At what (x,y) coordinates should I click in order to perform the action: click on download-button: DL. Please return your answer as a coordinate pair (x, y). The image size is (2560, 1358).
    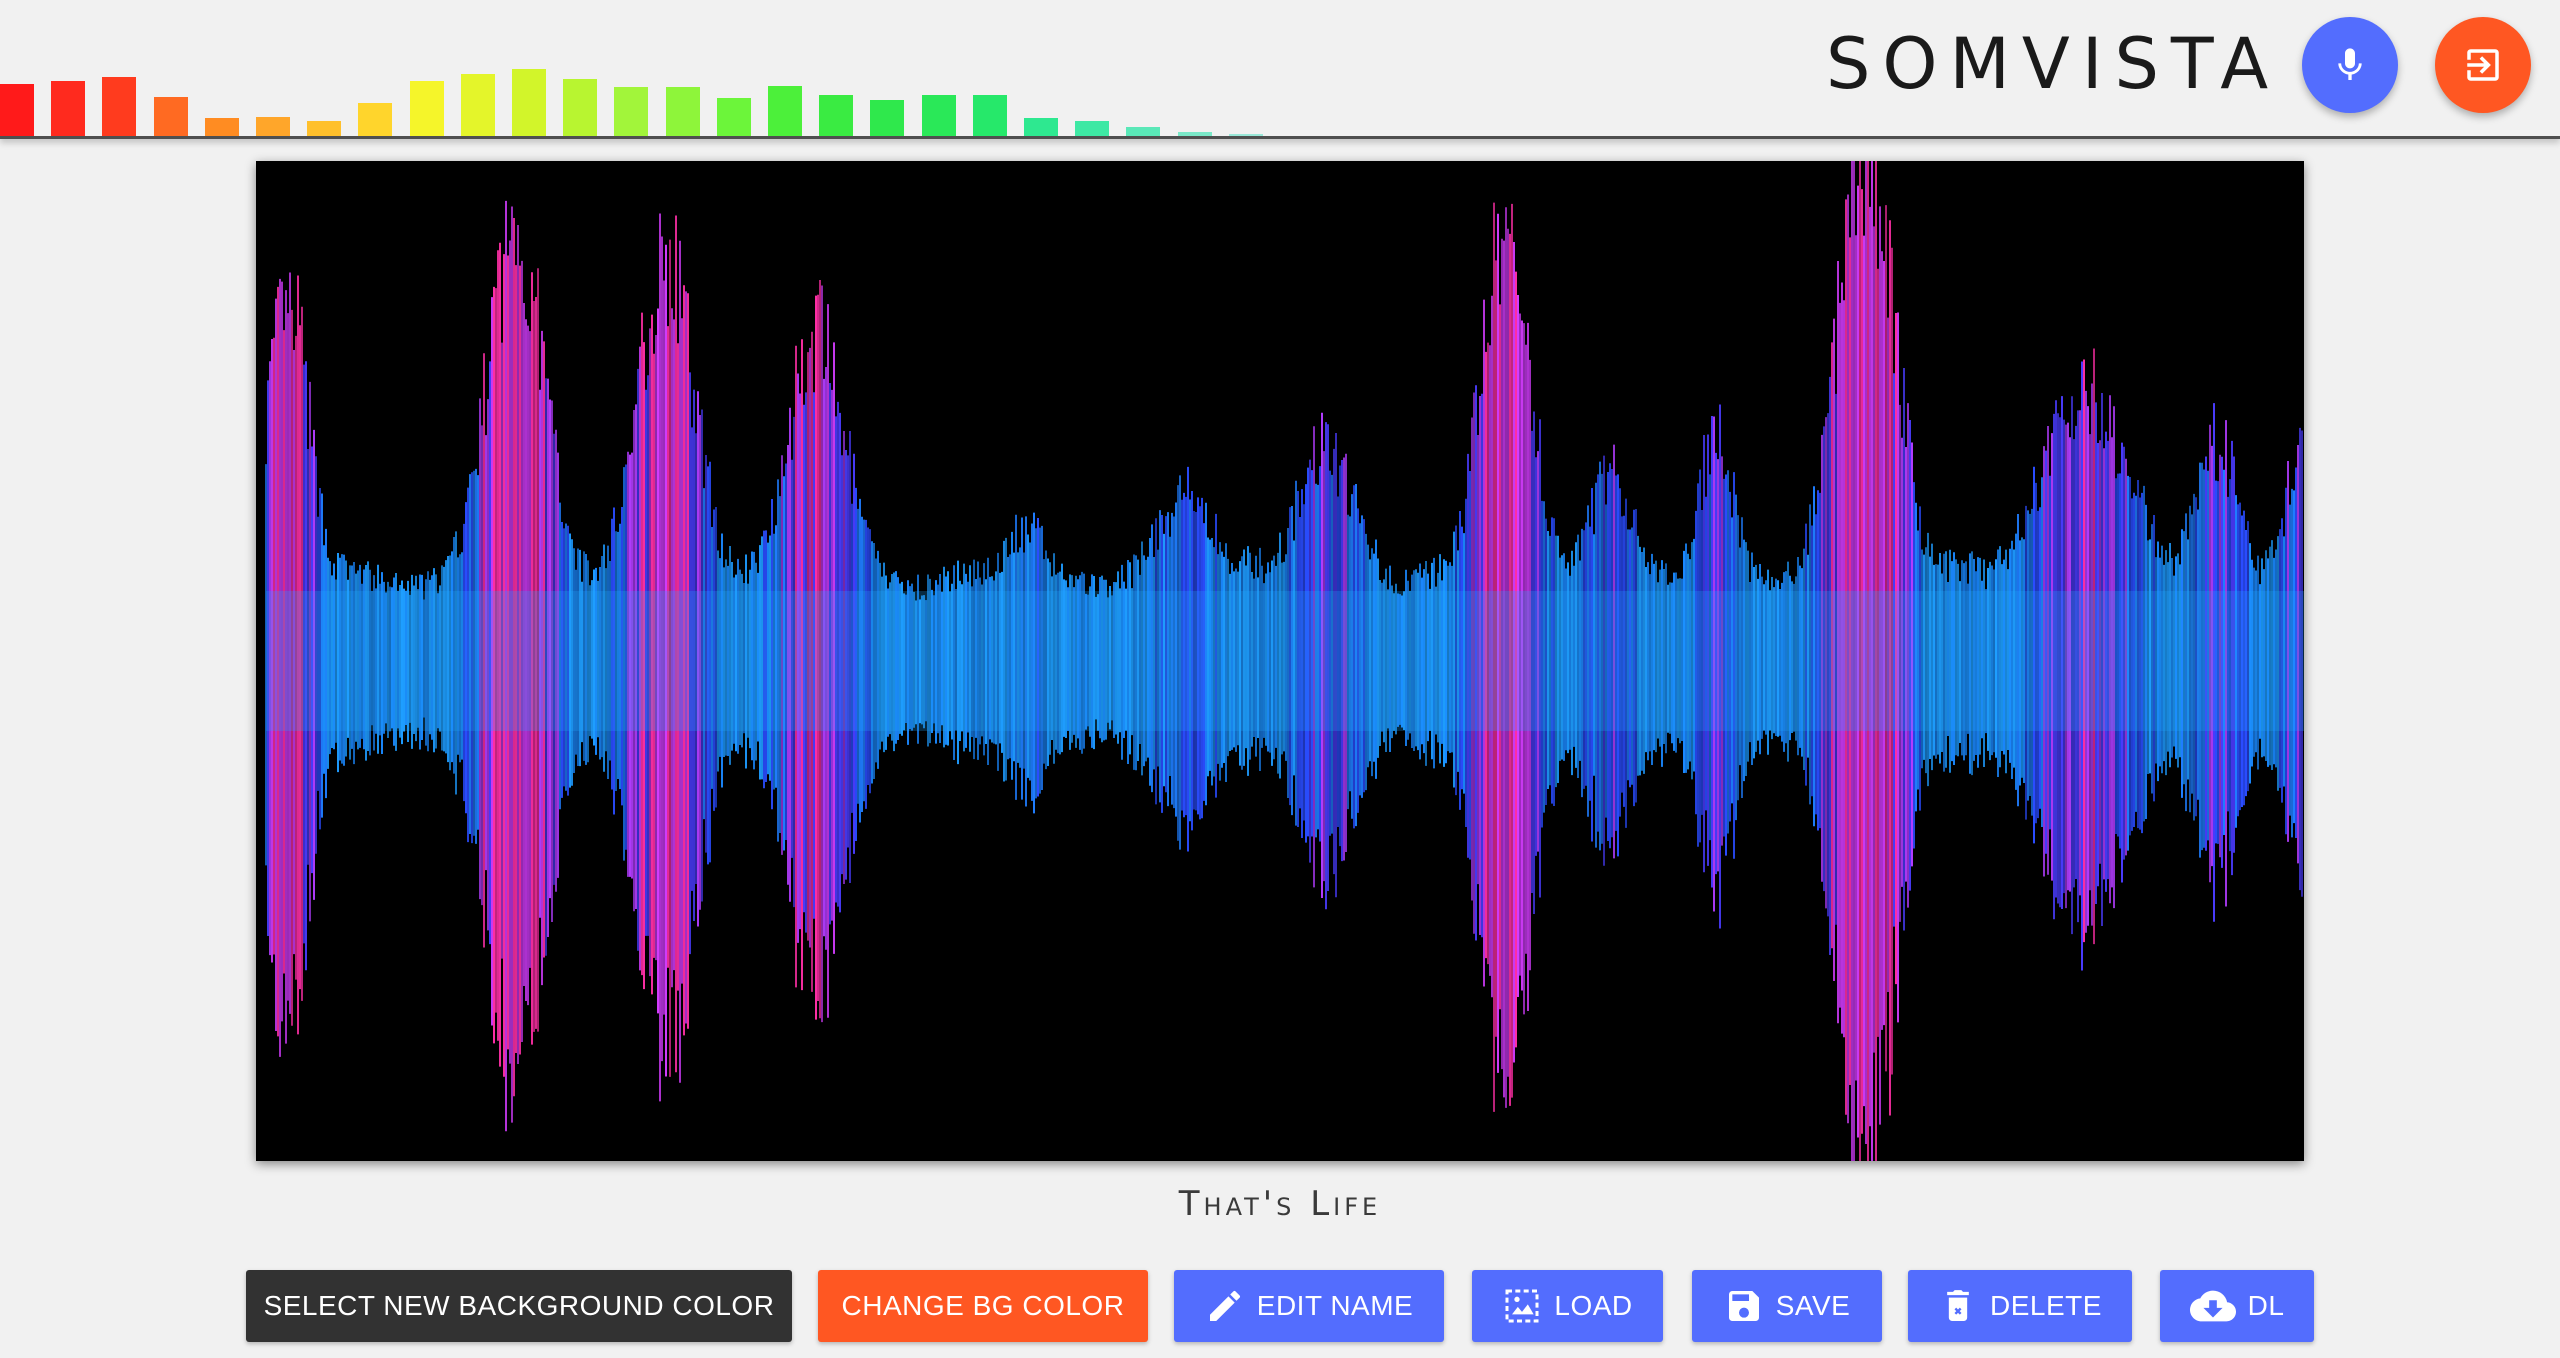
    Looking at the image, I should click on (2237, 1306).